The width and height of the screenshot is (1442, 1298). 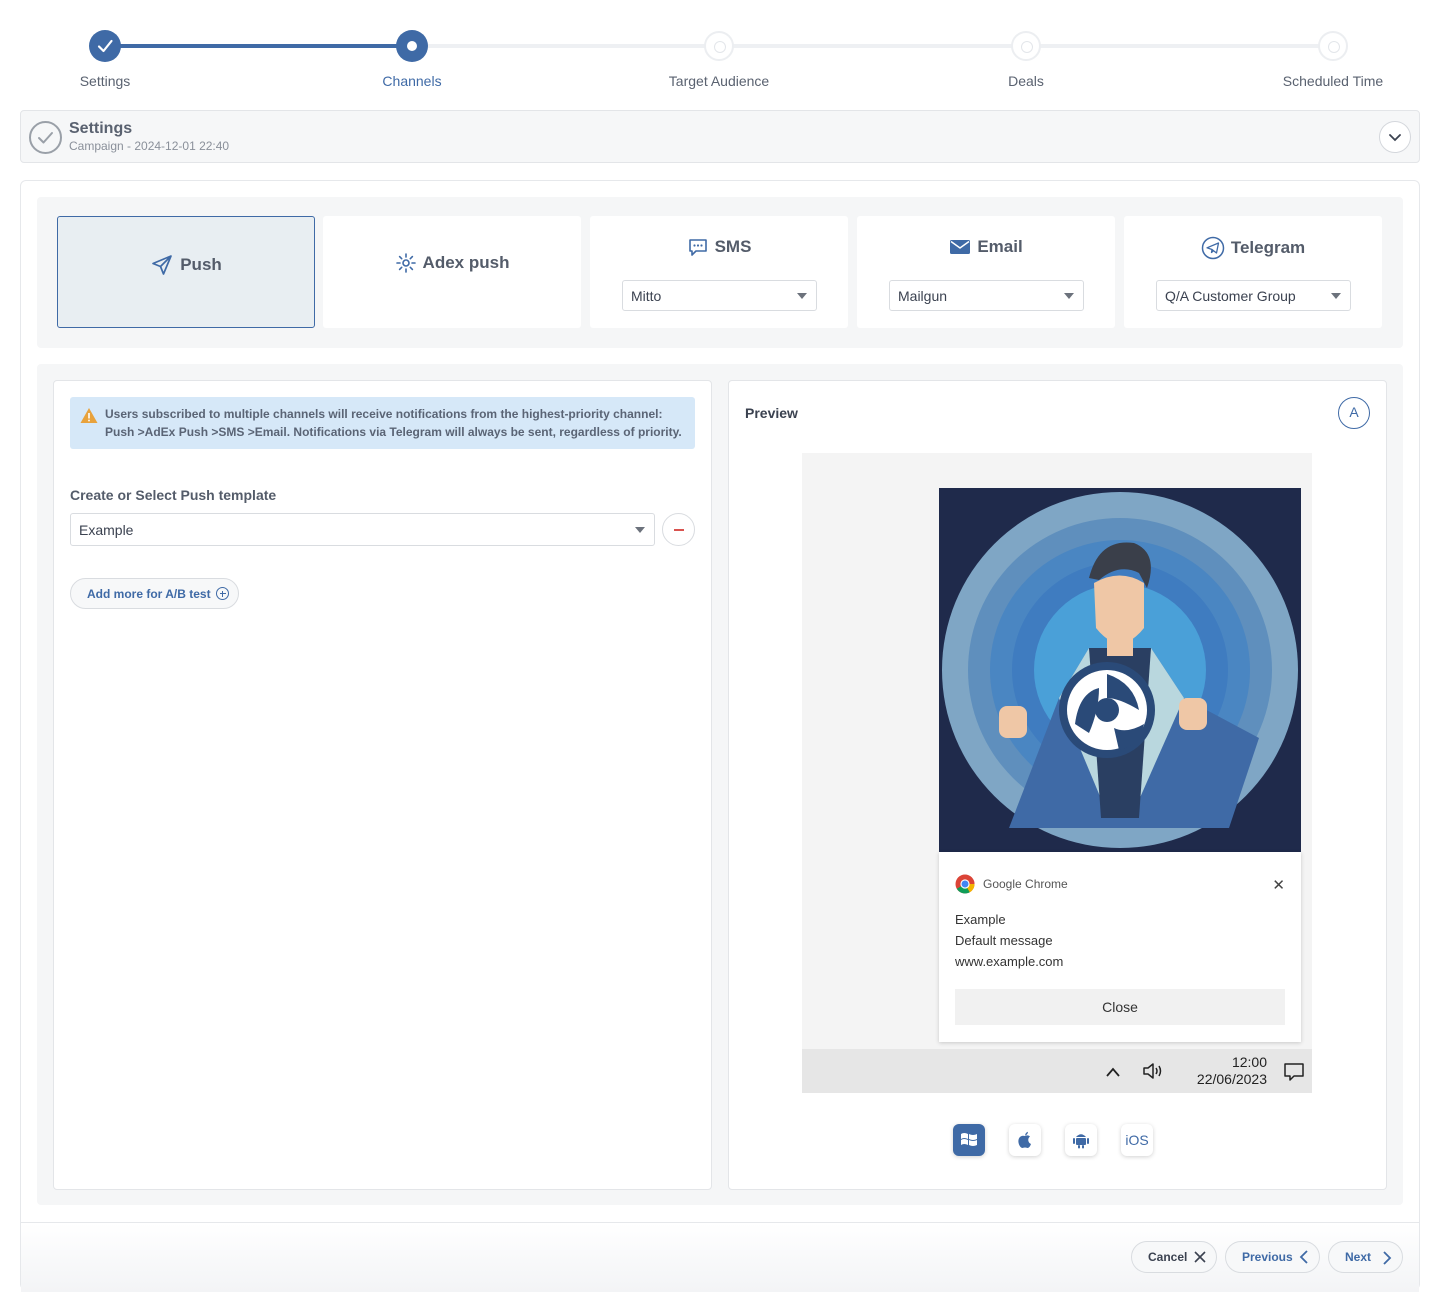 I want to click on telegram-group-select: Q/A Customer Group, so click(x=1253, y=295).